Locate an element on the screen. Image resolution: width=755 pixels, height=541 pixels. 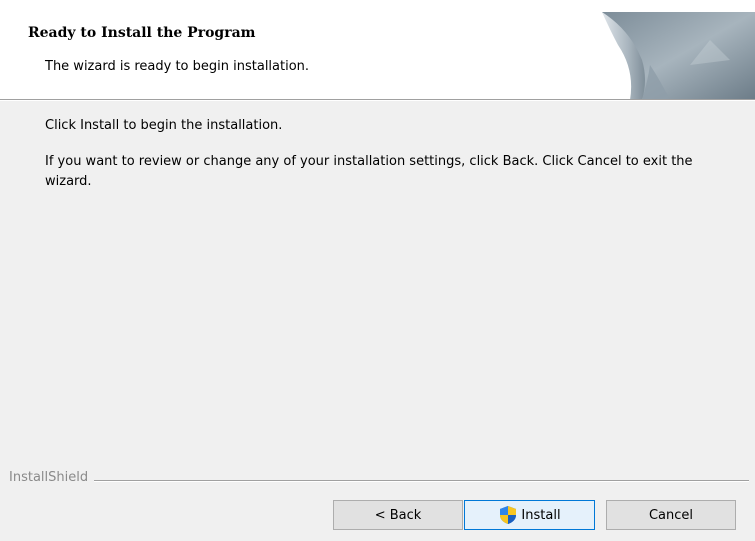
footer-divider is located at coordinates (379, 481).